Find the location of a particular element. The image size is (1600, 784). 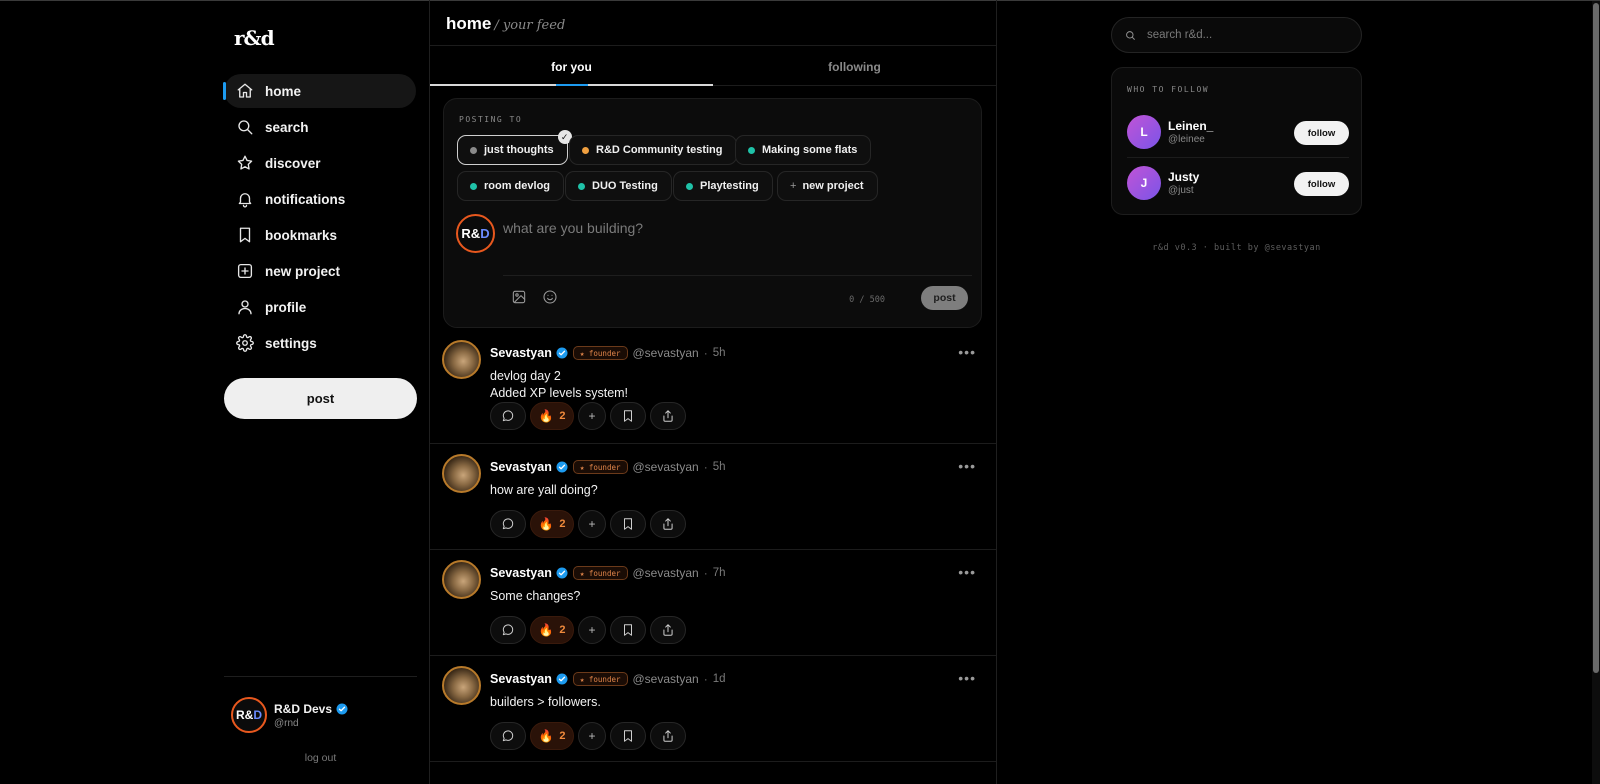

nav-item-notifications: notifications is located at coordinates (320, 199).